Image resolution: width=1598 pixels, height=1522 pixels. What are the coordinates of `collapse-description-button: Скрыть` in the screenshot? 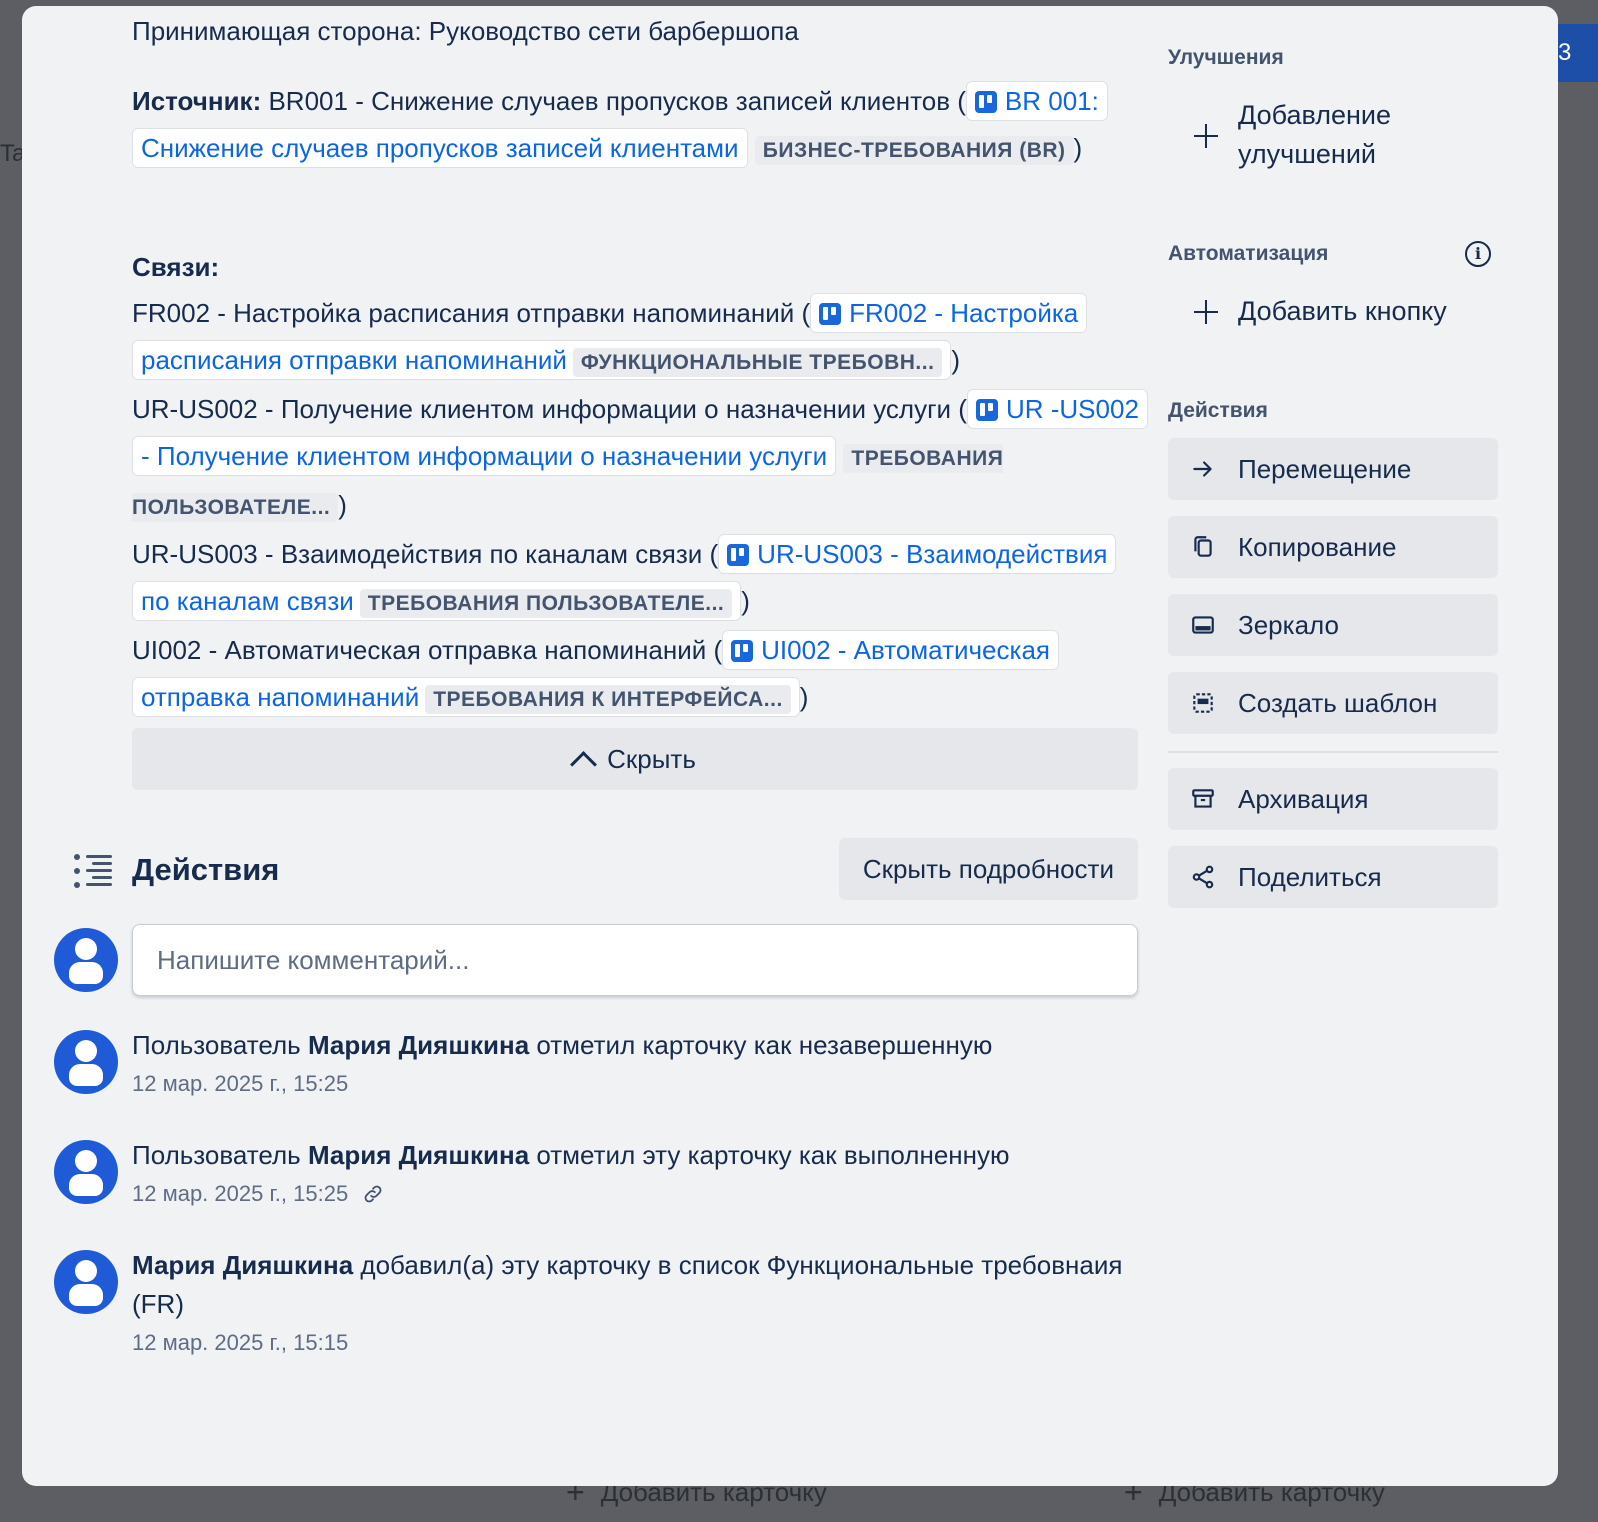 It's located at (635, 759).